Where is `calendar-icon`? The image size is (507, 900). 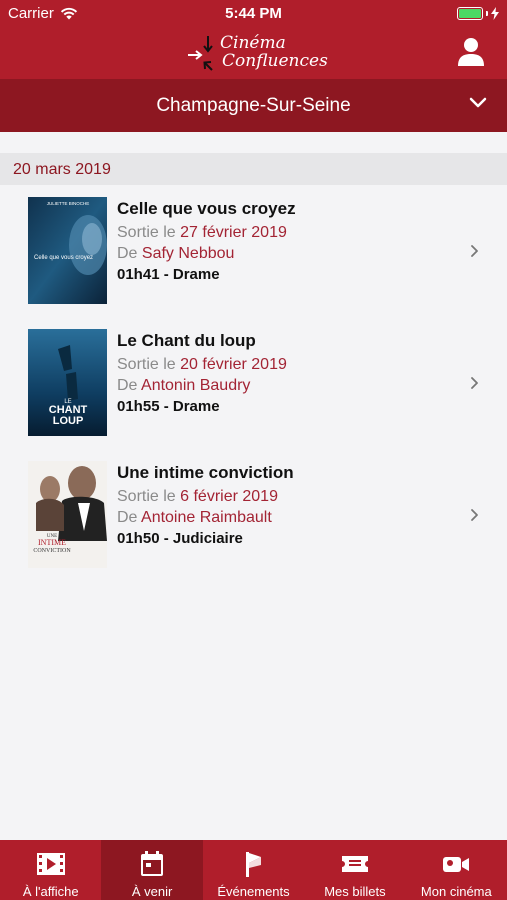
calendar-icon is located at coordinates (152, 863).